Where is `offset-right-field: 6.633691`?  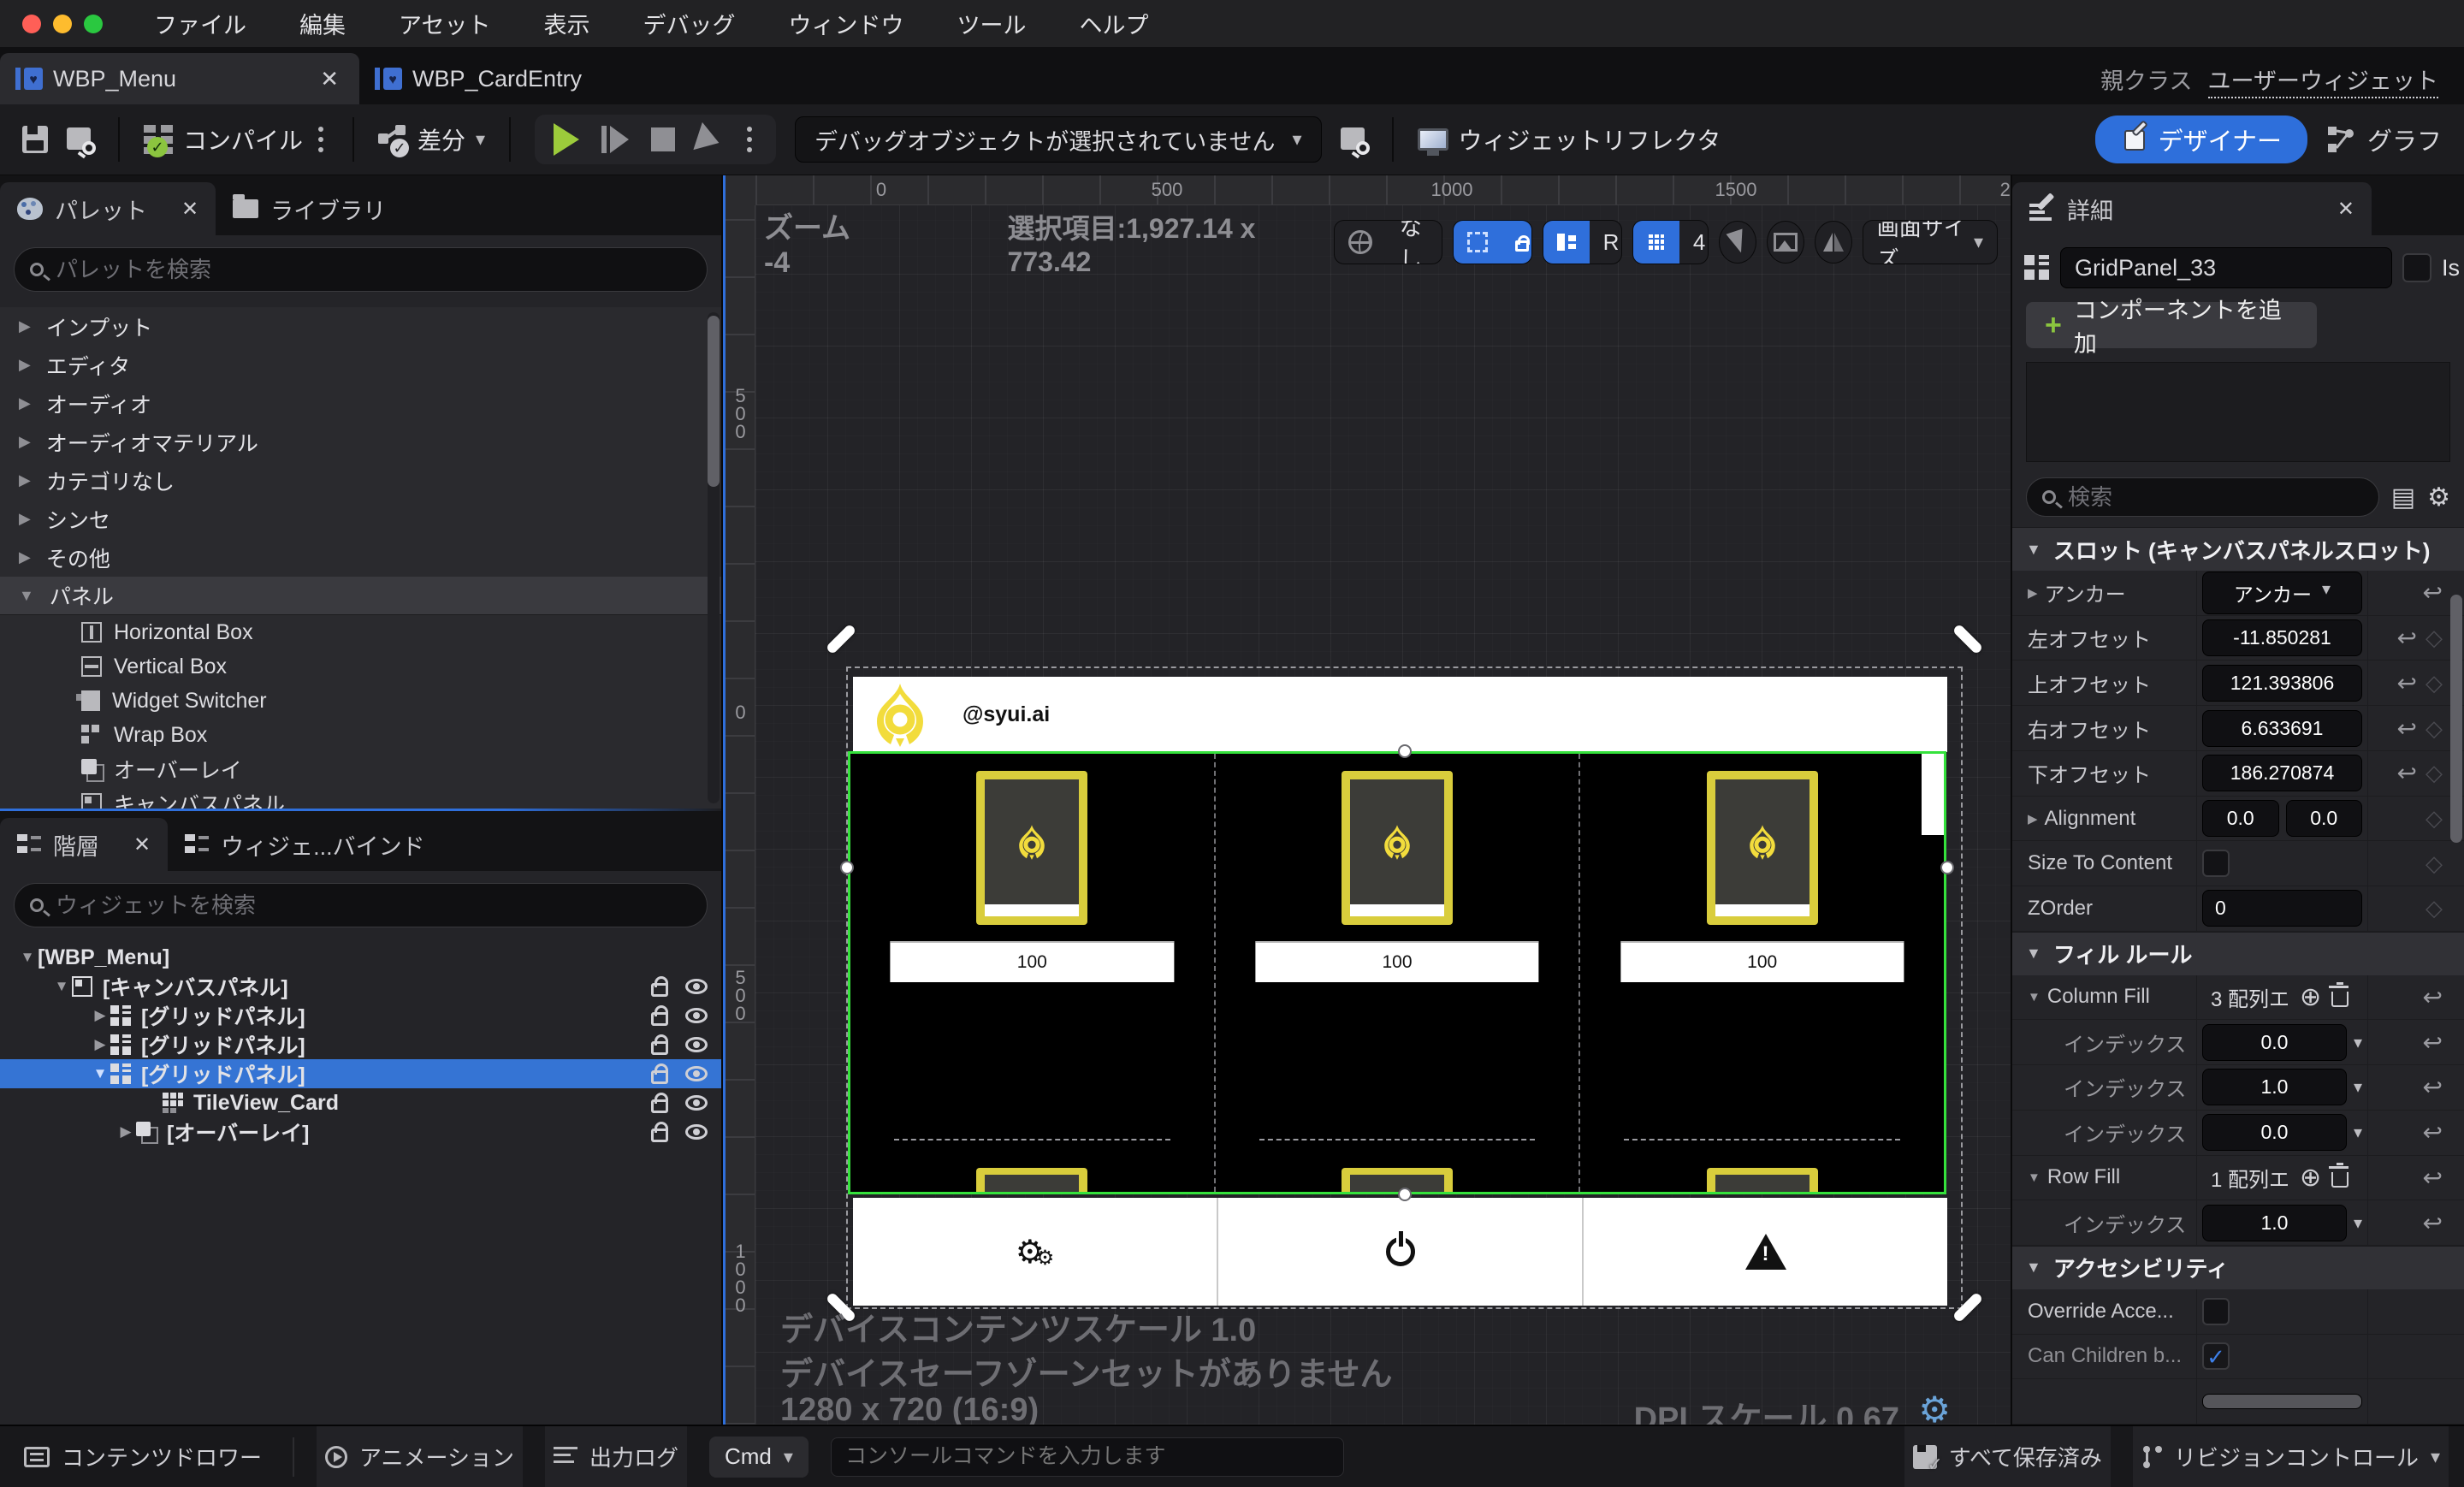 offset-right-field: 6.633691 is located at coordinates (2282, 728).